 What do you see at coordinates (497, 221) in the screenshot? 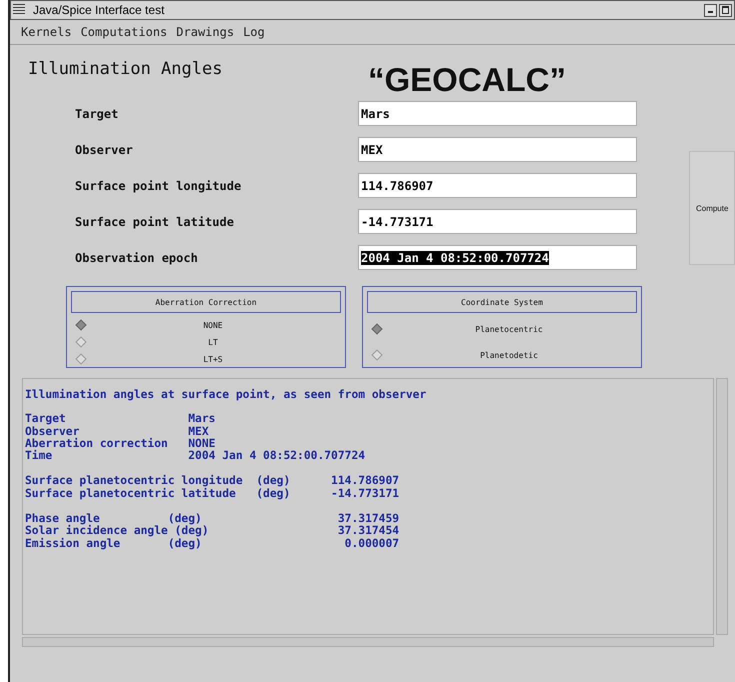
I see `input-field: -14.773171` at bounding box center [497, 221].